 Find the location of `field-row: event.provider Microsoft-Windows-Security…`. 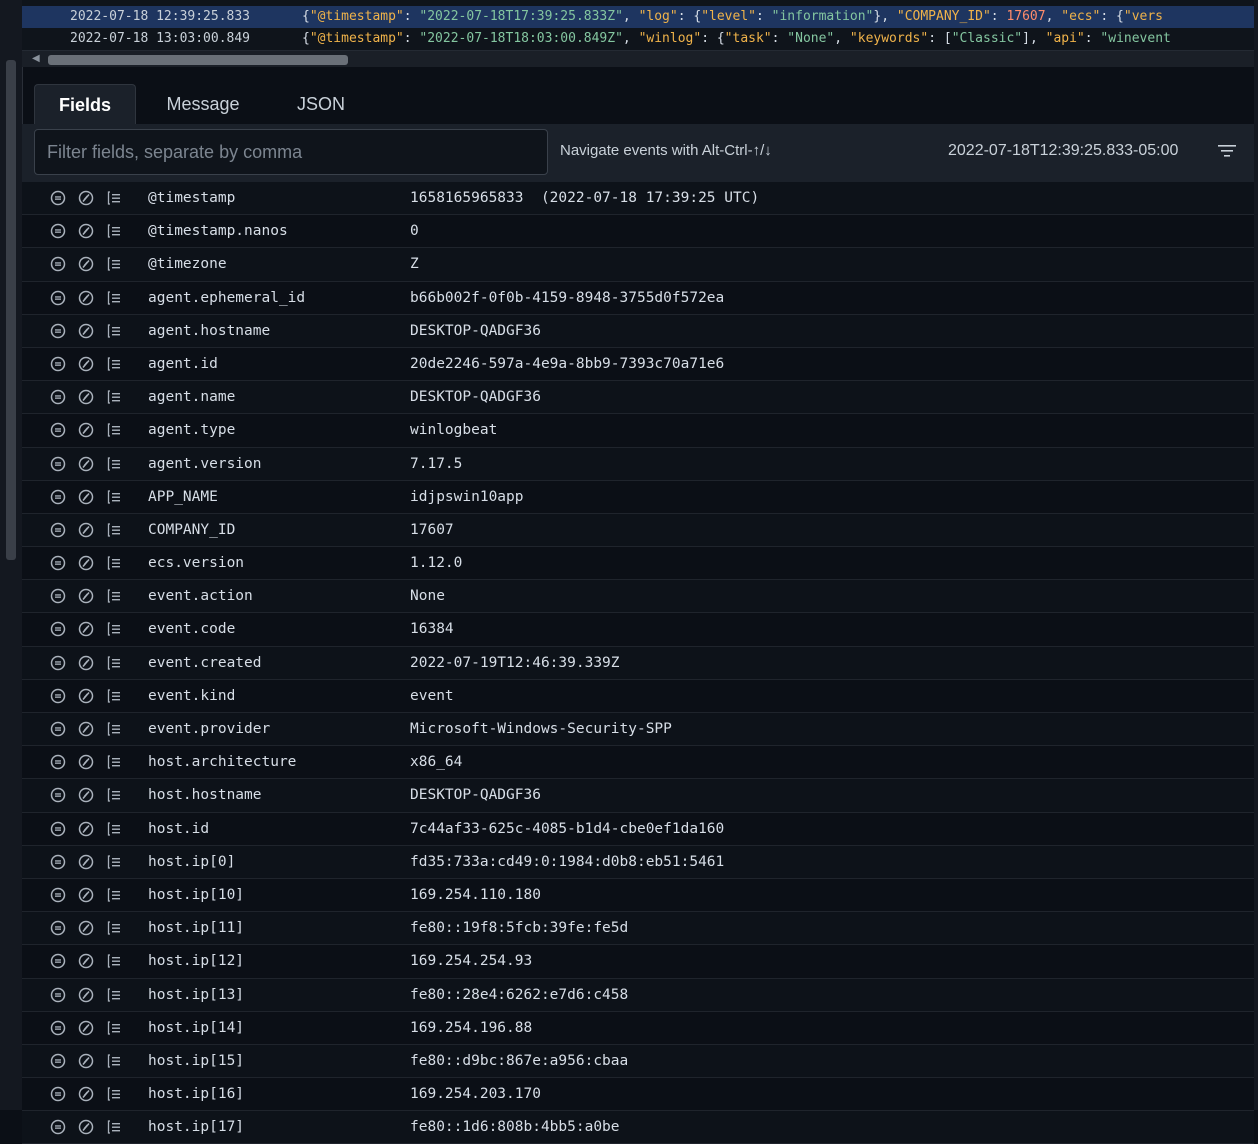

field-row: event.provider Microsoft-Windows-Security… is located at coordinates (638, 730).